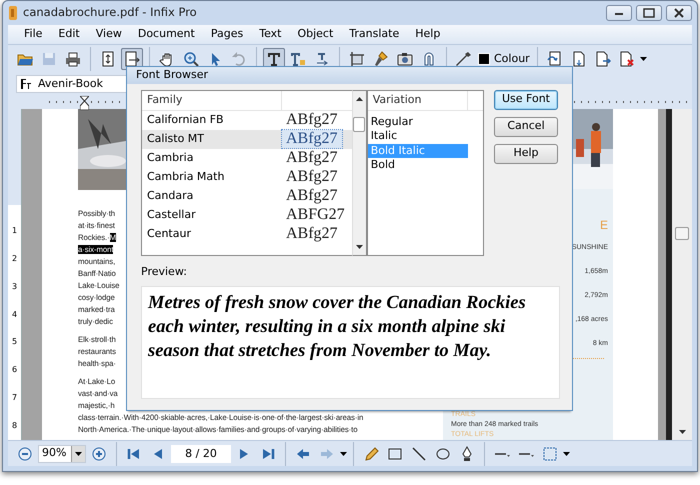 The width and height of the screenshot is (700, 485). Describe the element at coordinates (15, 258) in the screenshot. I see `ruler-number: 2` at that location.